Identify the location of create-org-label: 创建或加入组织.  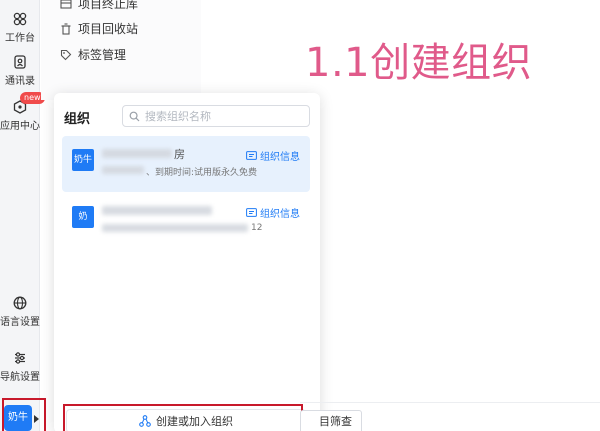
(194, 421).